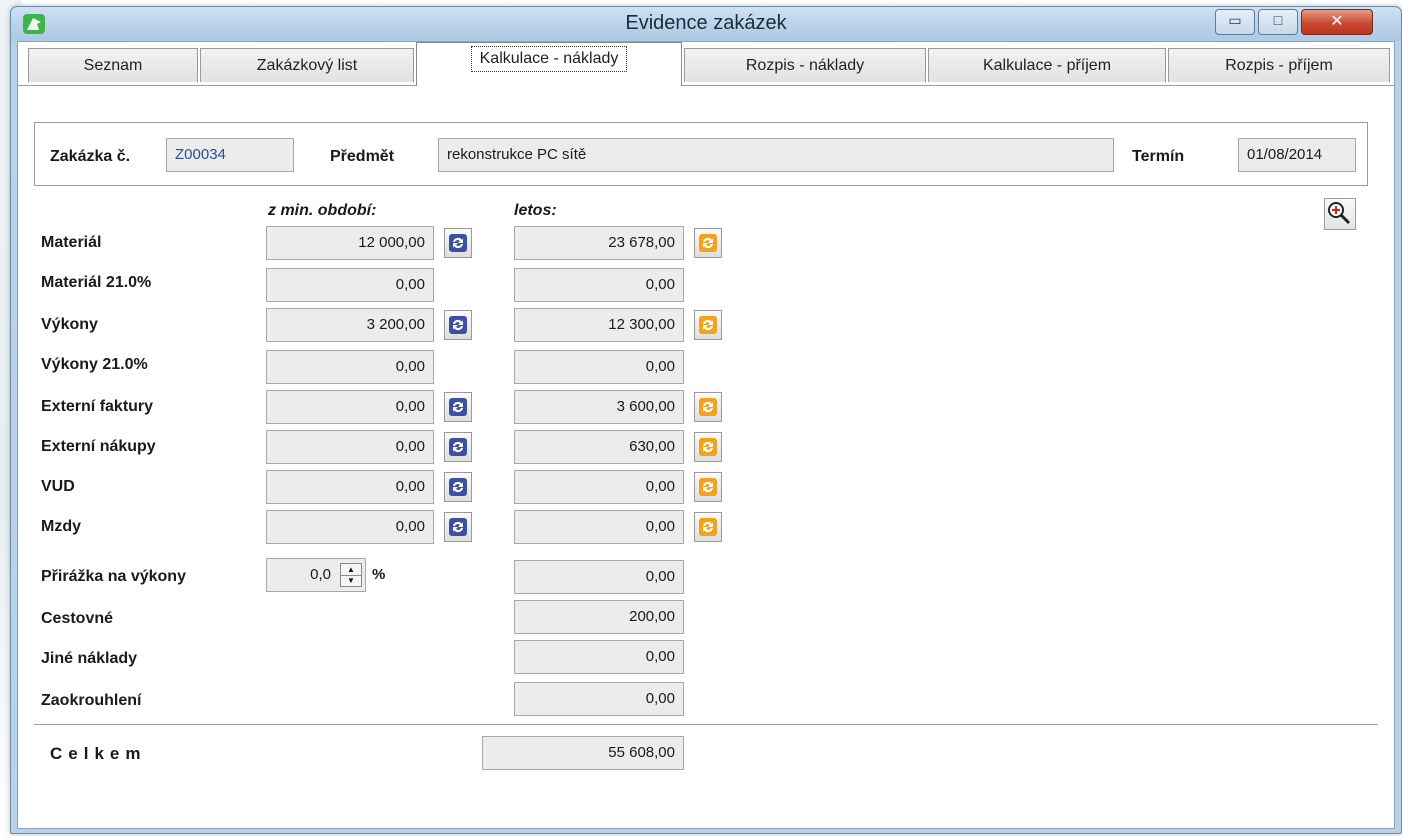 This screenshot has height=836, width=1402. I want to click on vykony-current-field: 12 300,00, so click(599, 325).